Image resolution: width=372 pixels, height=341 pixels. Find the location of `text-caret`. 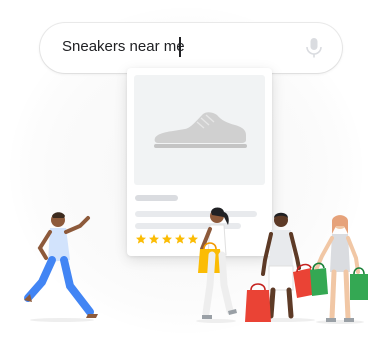

text-caret is located at coordinates (180, 47).